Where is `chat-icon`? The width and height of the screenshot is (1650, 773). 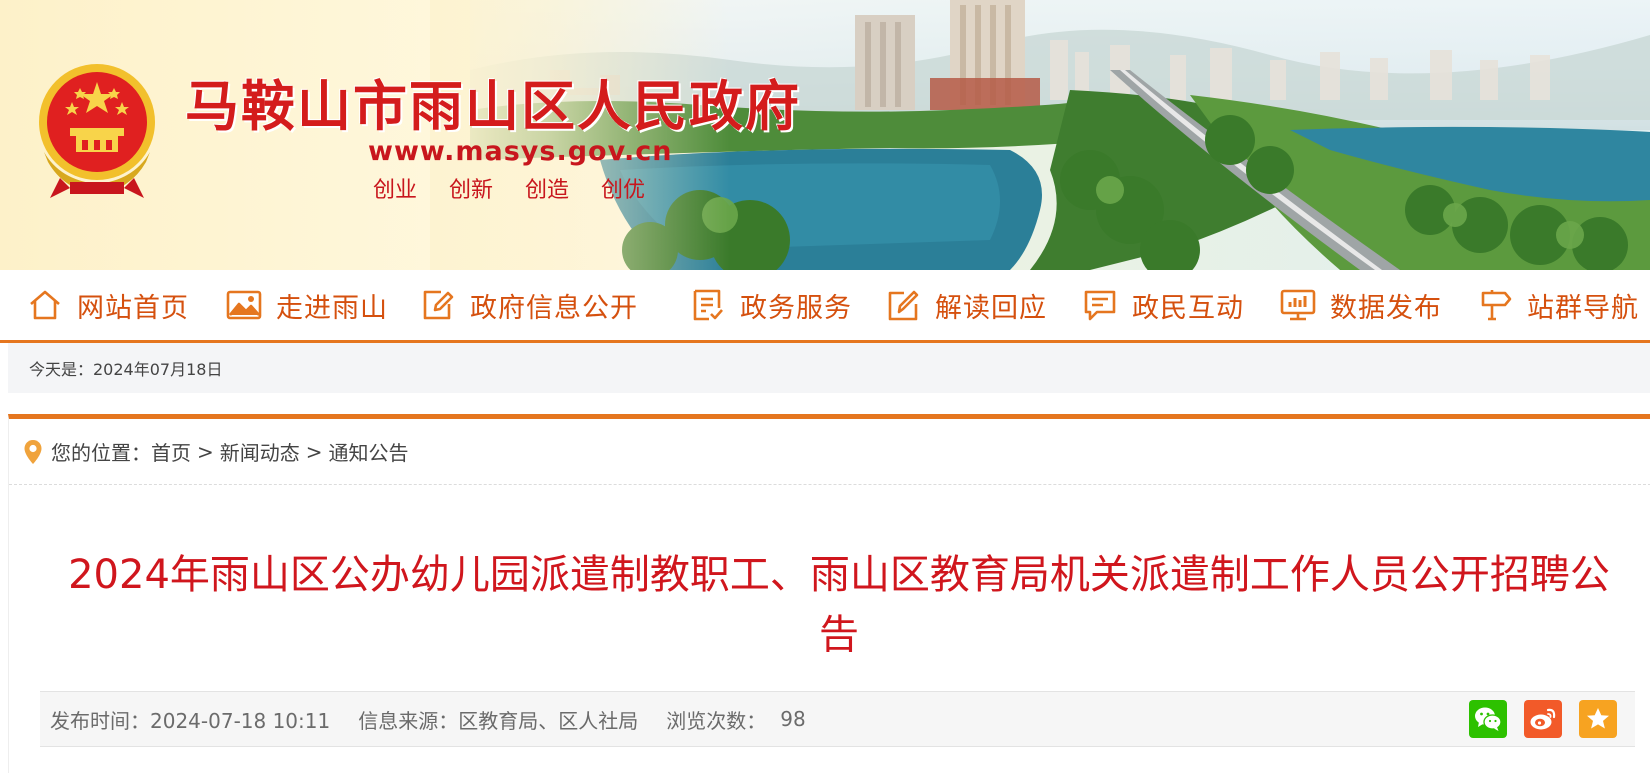 chat-icon is located at coordinates (1100, 305).